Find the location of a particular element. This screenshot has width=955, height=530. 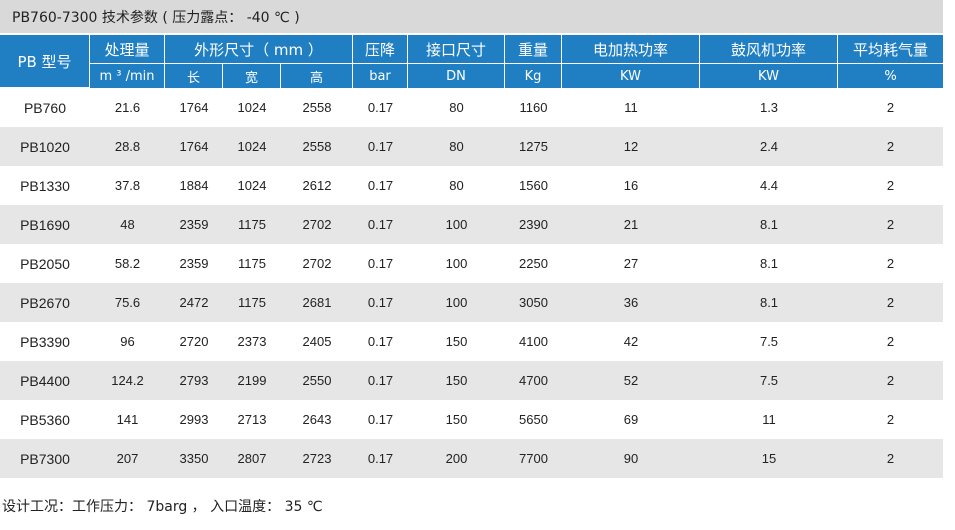

cell-blower: 1.3 is located at coordinates (769, 107).